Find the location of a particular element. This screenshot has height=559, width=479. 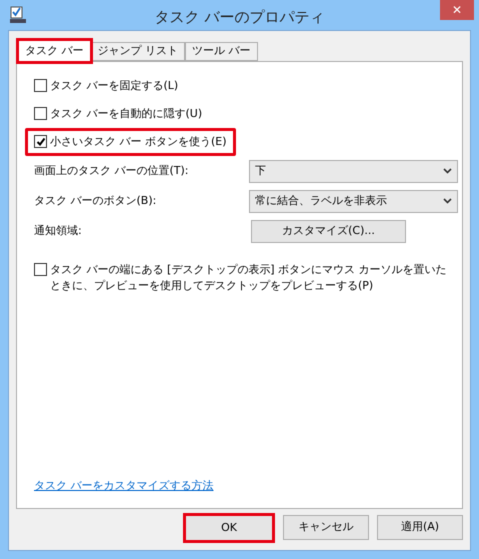

checkbox-label: タスク バーを固定する(L) is located at coordinates (114, 86).